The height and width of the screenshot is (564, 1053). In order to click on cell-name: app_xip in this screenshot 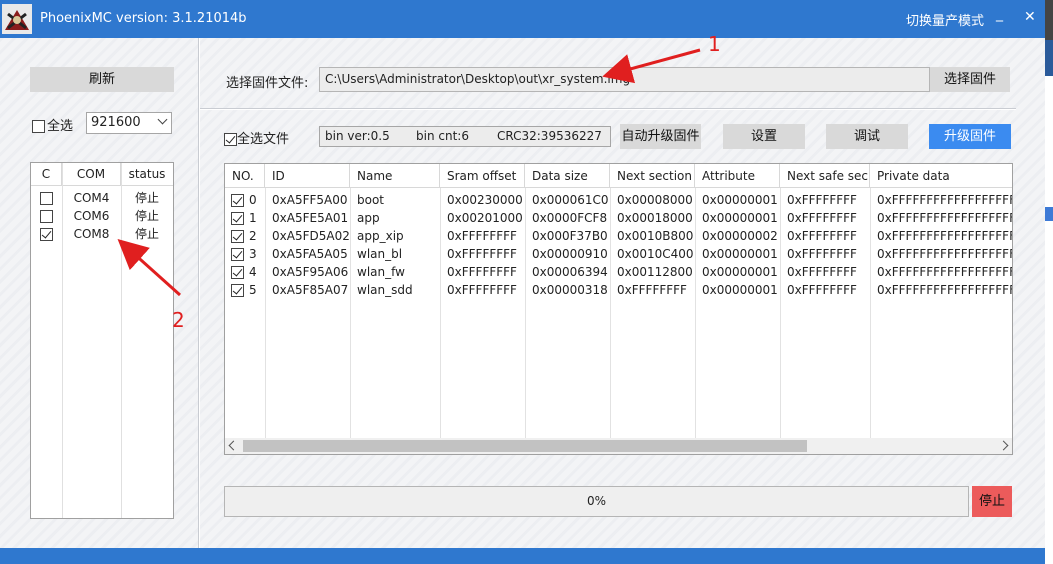, I will do `click(380, 236)`.